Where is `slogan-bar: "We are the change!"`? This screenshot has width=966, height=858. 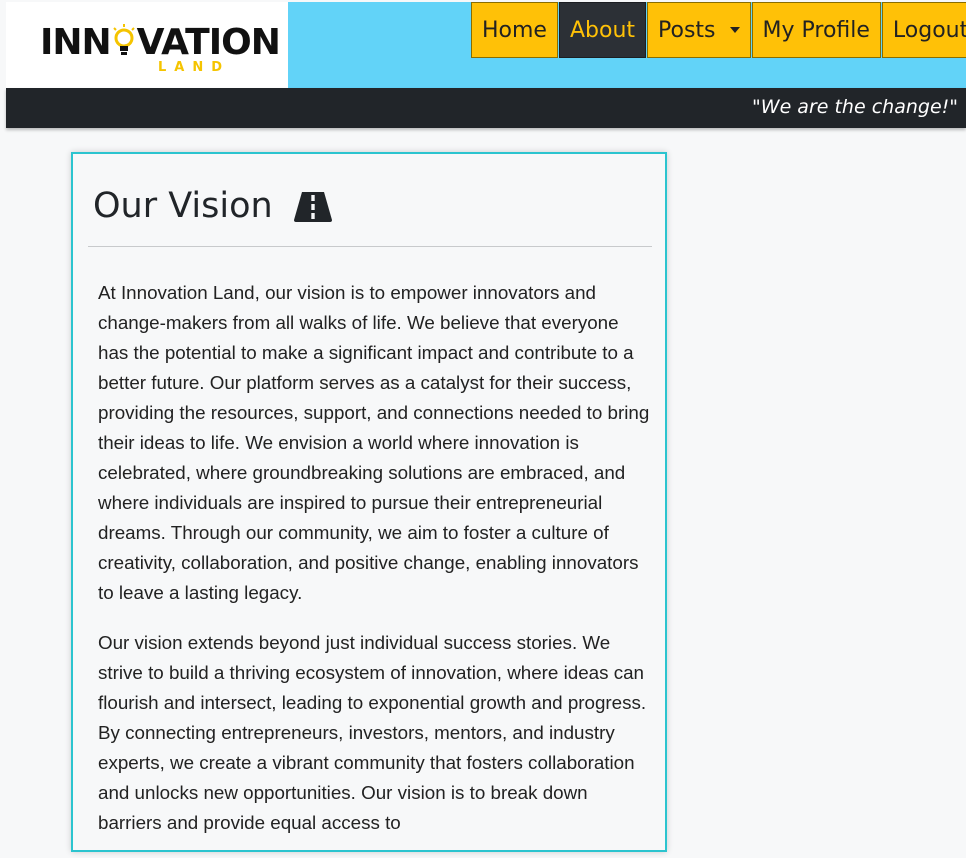
slogan-bar: "We are the change!" is located at coordinates (486, 108).